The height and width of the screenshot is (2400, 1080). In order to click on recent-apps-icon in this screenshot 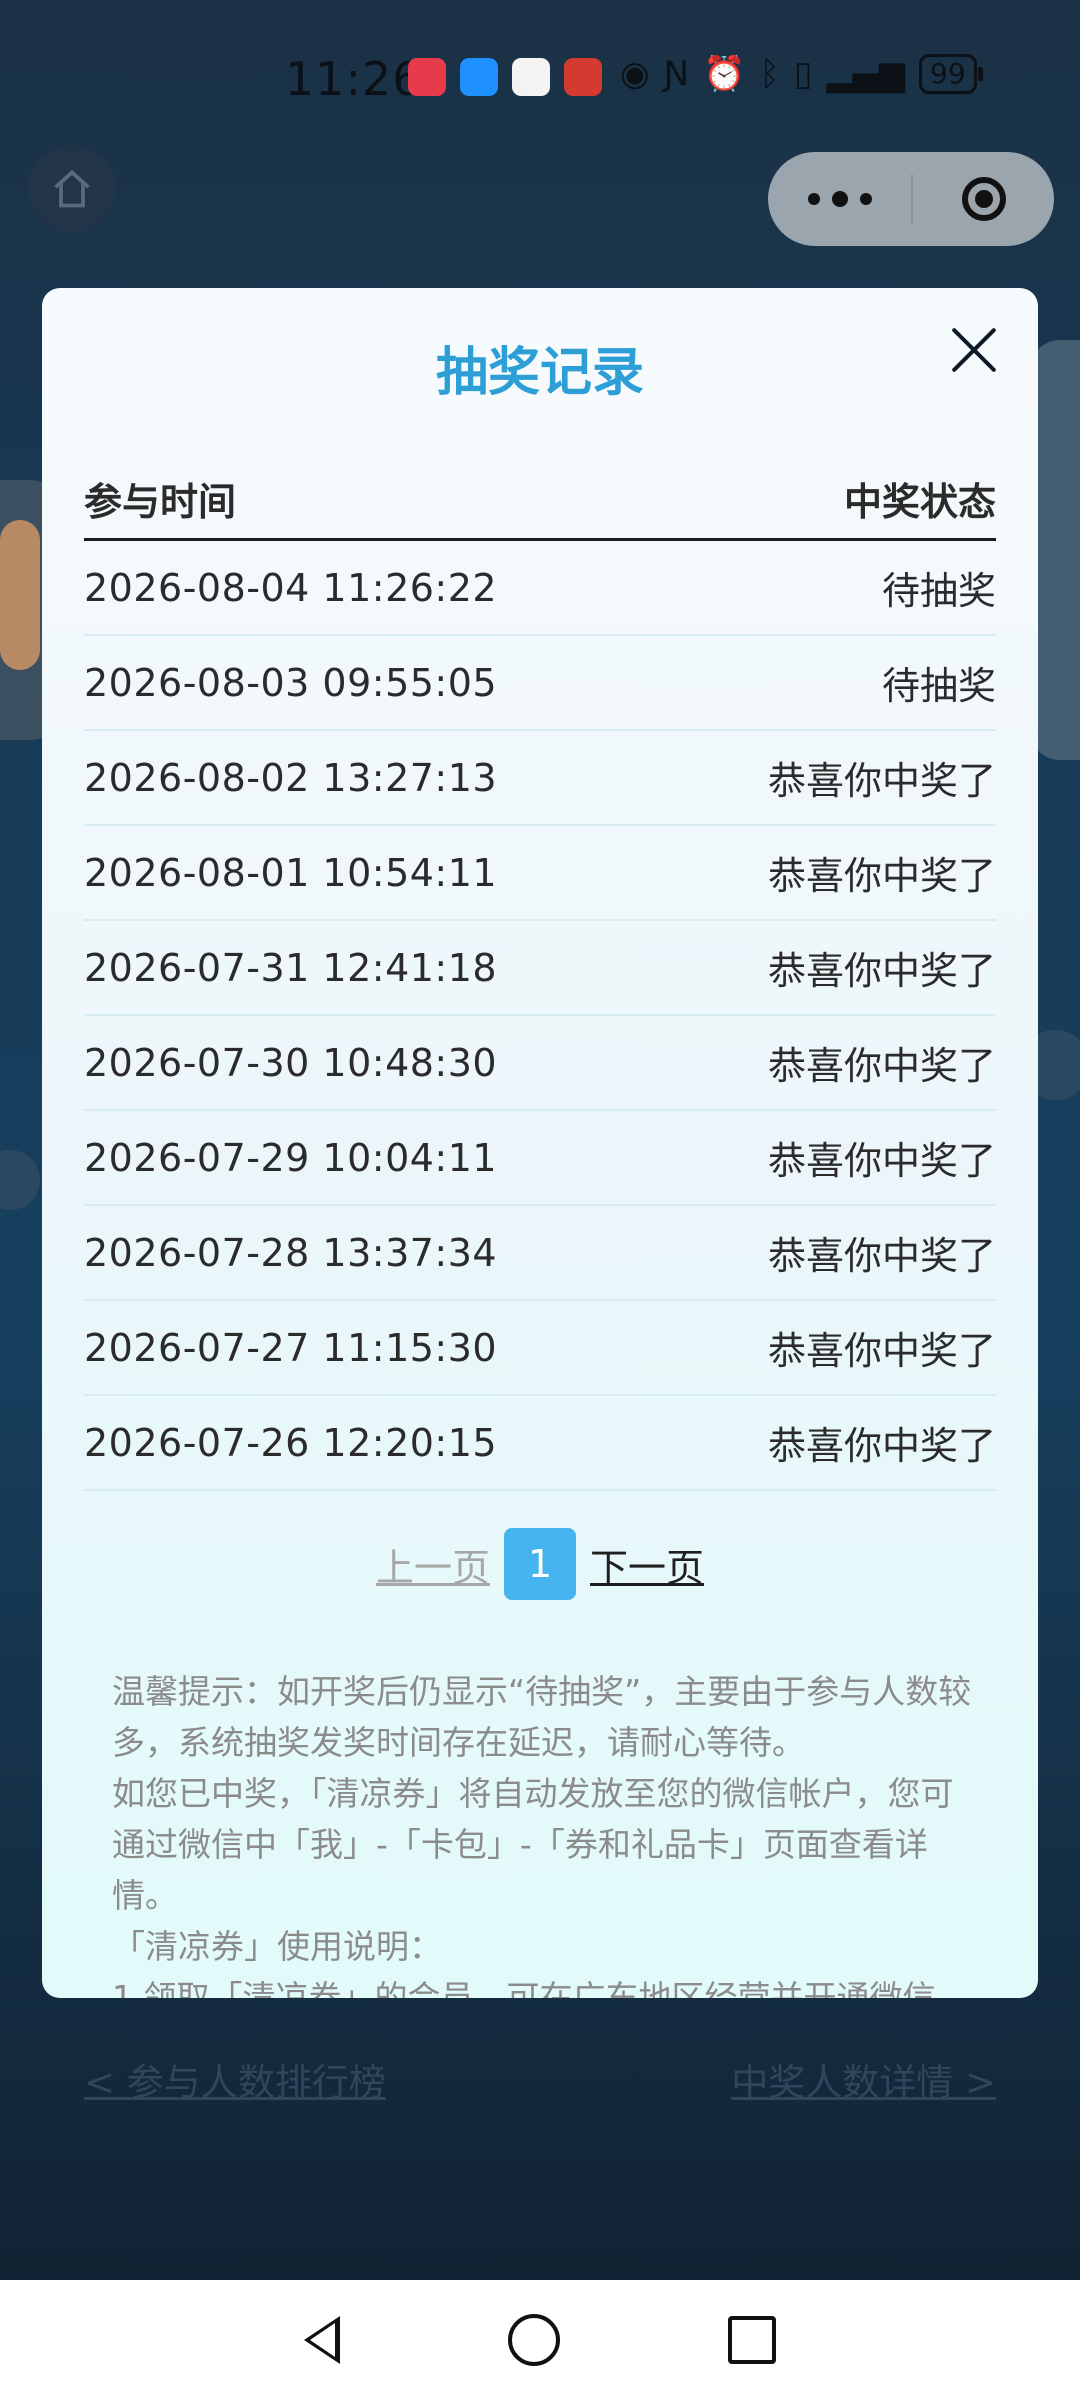, I will do `click(752, 2340)`.